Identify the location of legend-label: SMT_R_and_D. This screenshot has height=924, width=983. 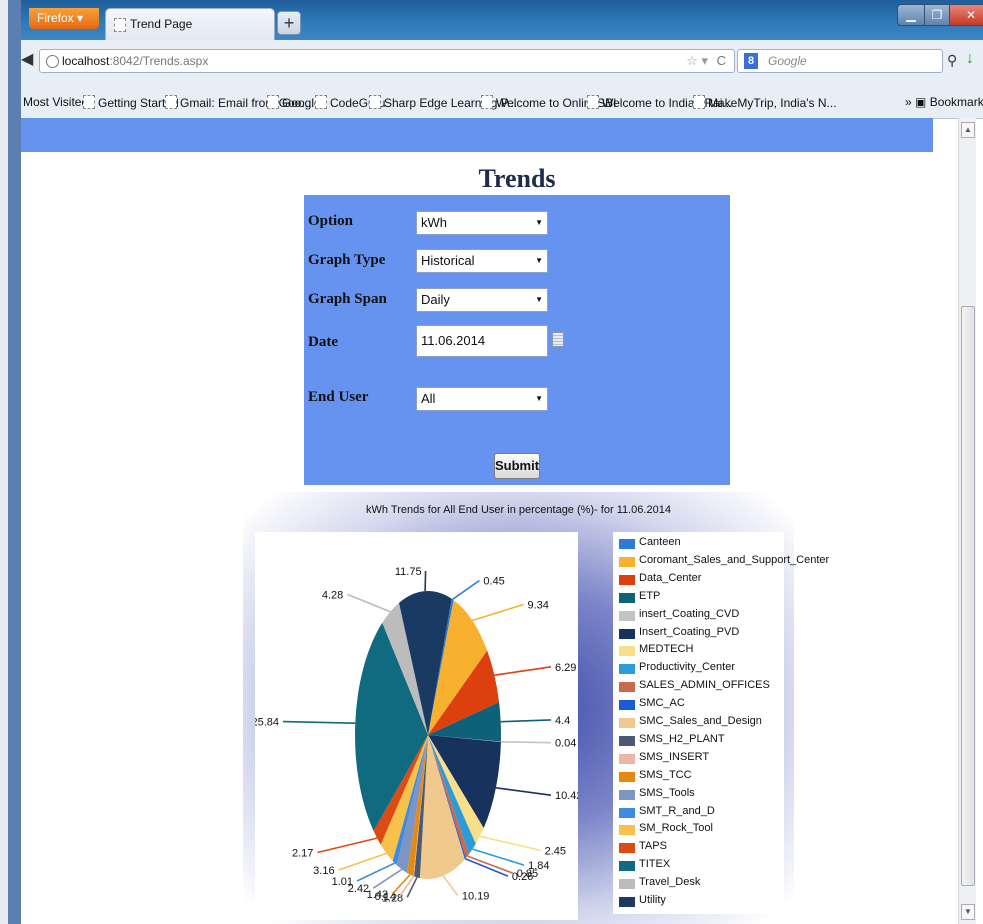
(677, 810).